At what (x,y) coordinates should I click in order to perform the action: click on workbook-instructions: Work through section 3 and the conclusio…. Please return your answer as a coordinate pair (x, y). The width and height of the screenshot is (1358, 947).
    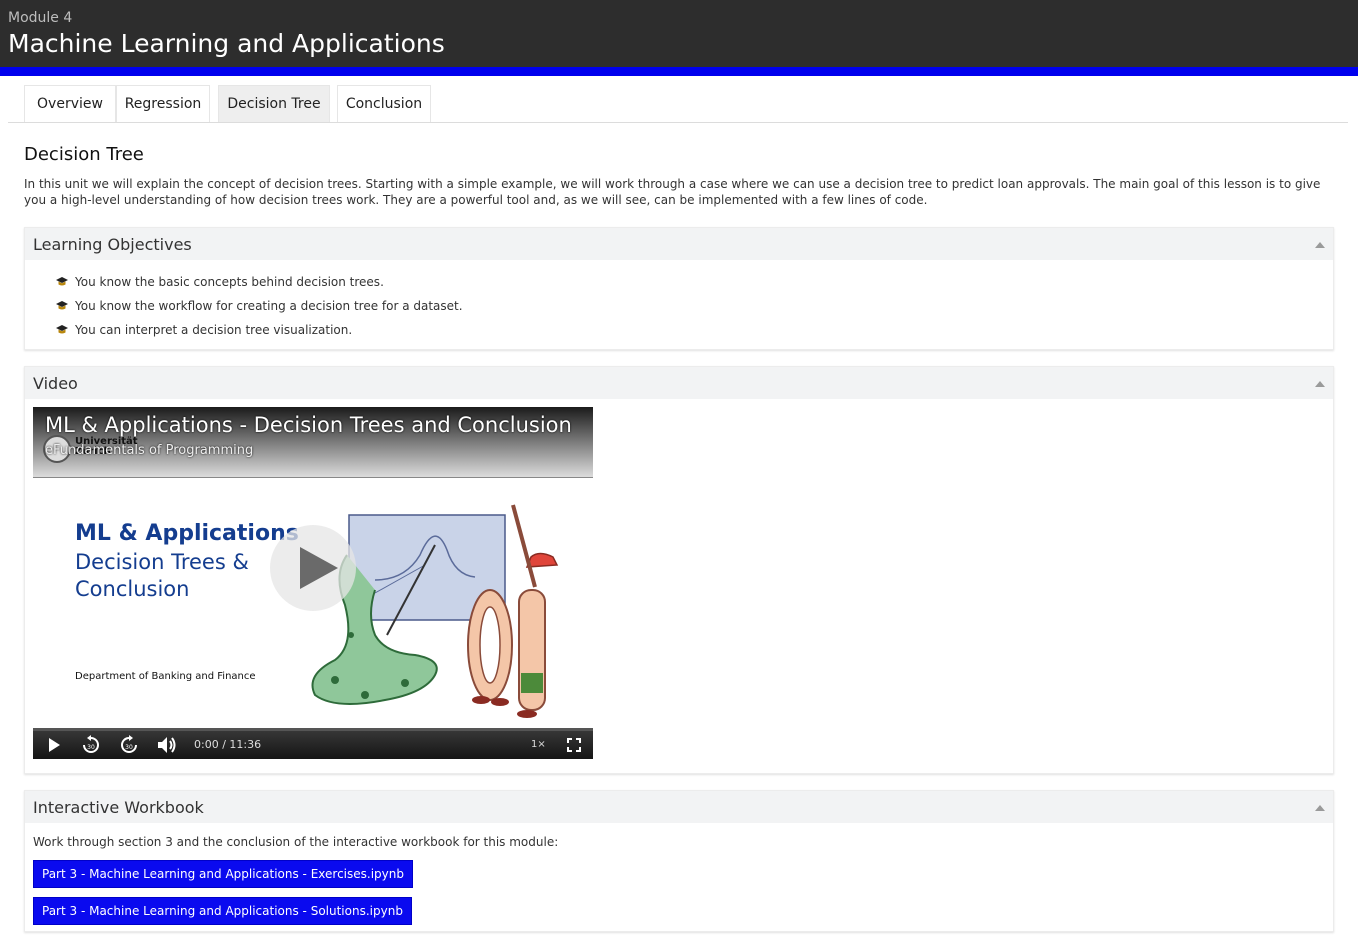
    Looking at the image, I should click on (296, 842).